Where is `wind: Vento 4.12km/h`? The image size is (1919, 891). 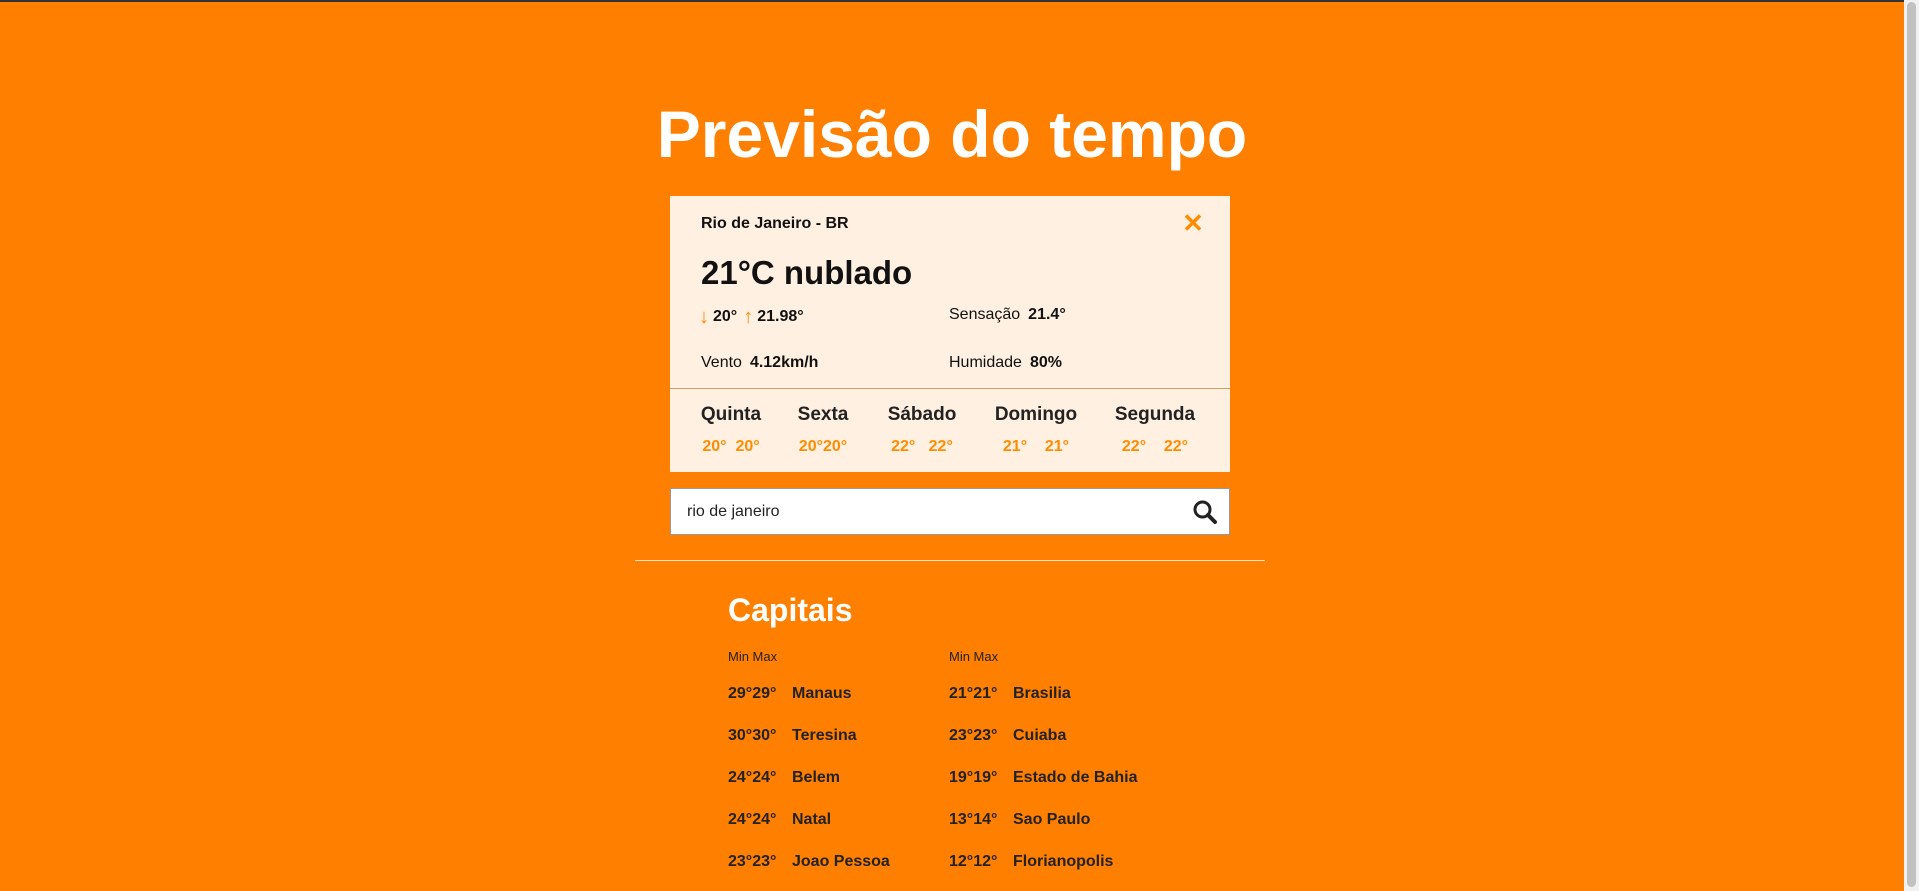
wind: Vento 4.12km/h is located at coordinates (759, 363).